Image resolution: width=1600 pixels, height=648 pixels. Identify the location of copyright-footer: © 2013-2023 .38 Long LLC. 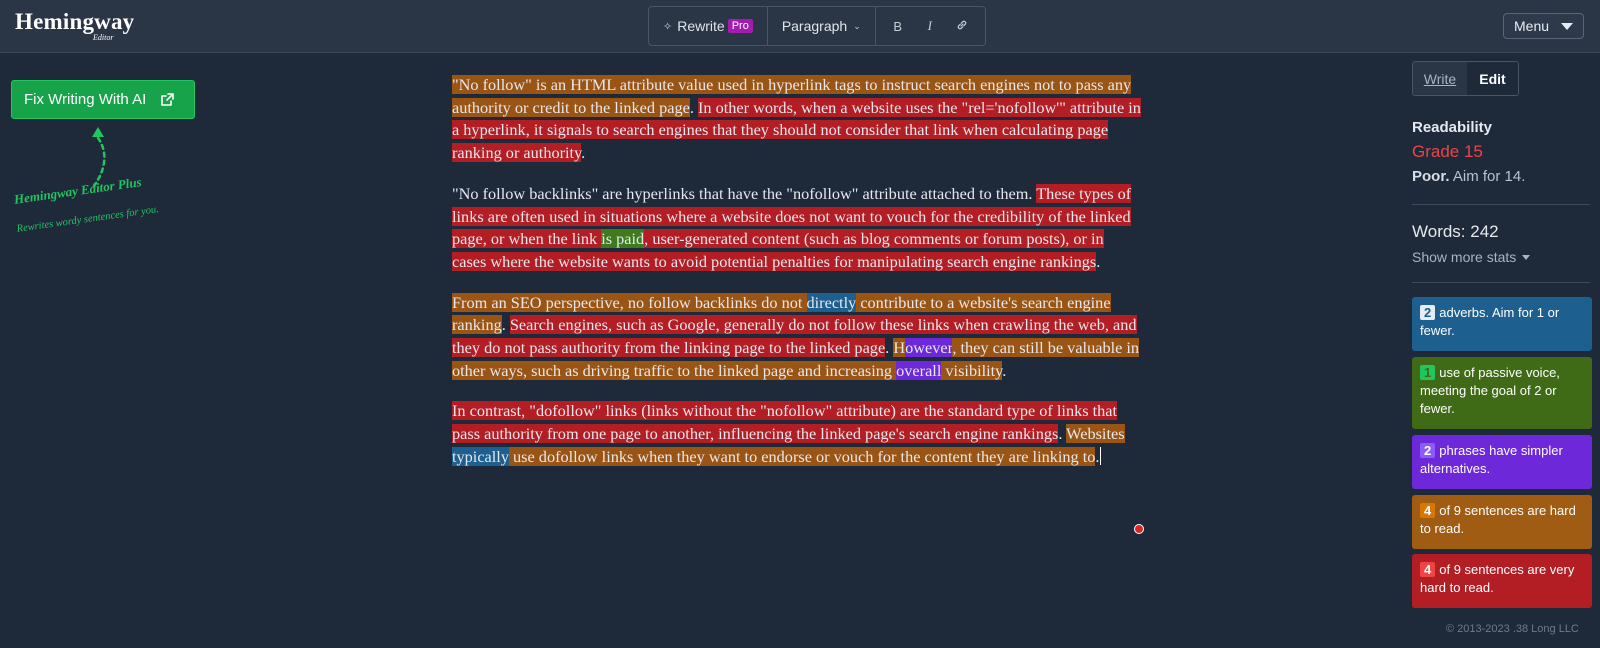
(1512, 629).